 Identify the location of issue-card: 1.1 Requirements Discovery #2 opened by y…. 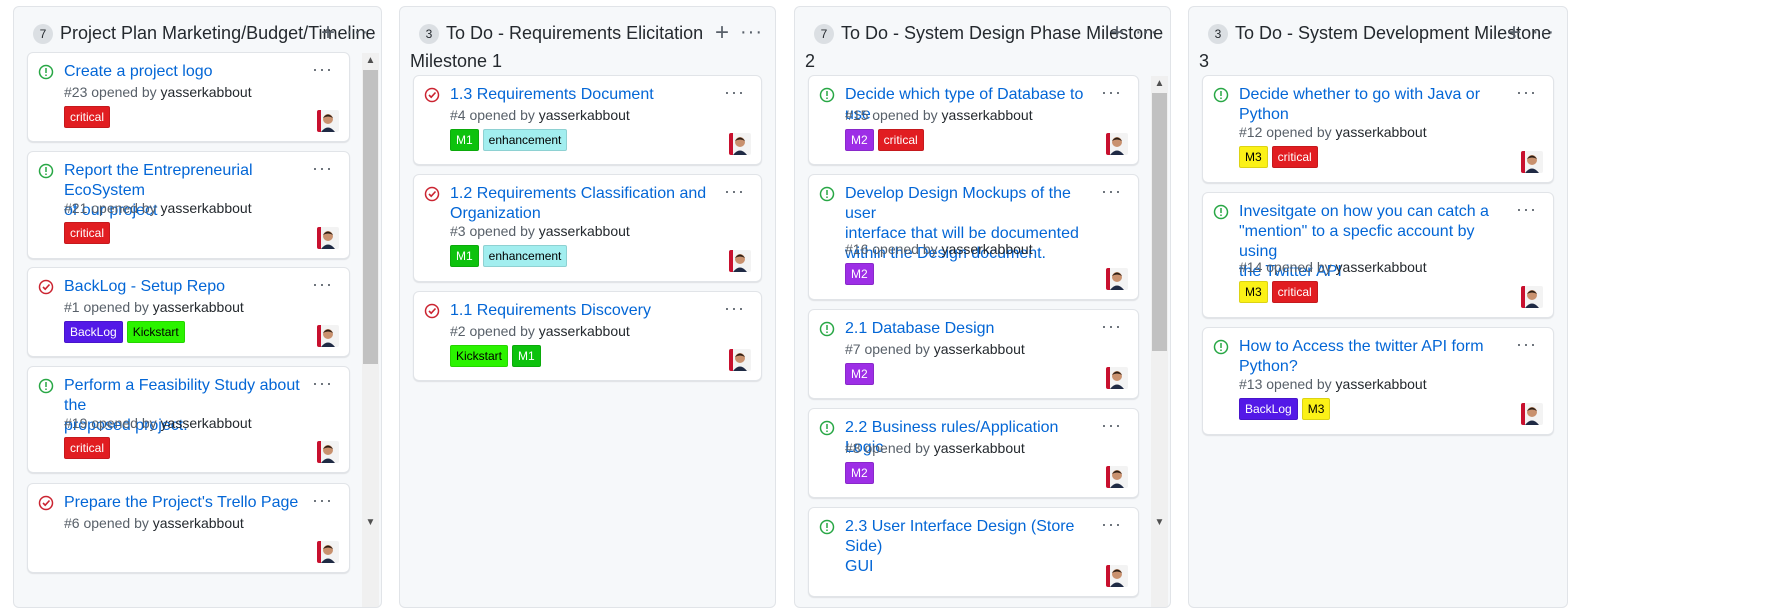
(587, 336).